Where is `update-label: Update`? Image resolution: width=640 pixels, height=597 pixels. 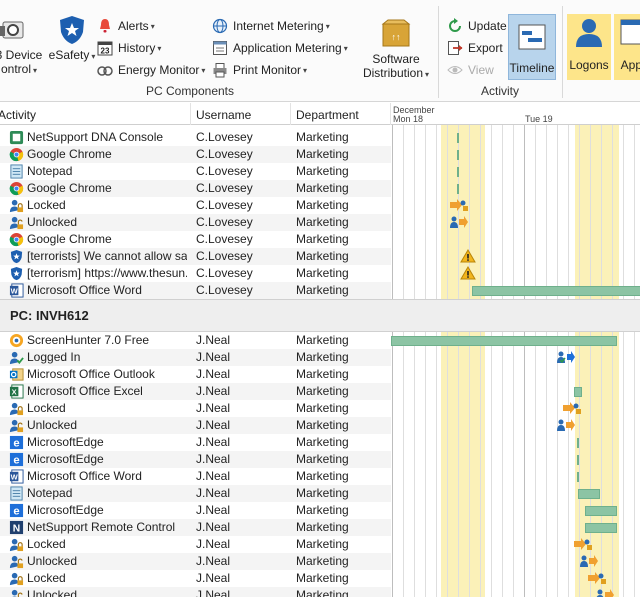
update-label: Update is located at coordinates (487, 26).